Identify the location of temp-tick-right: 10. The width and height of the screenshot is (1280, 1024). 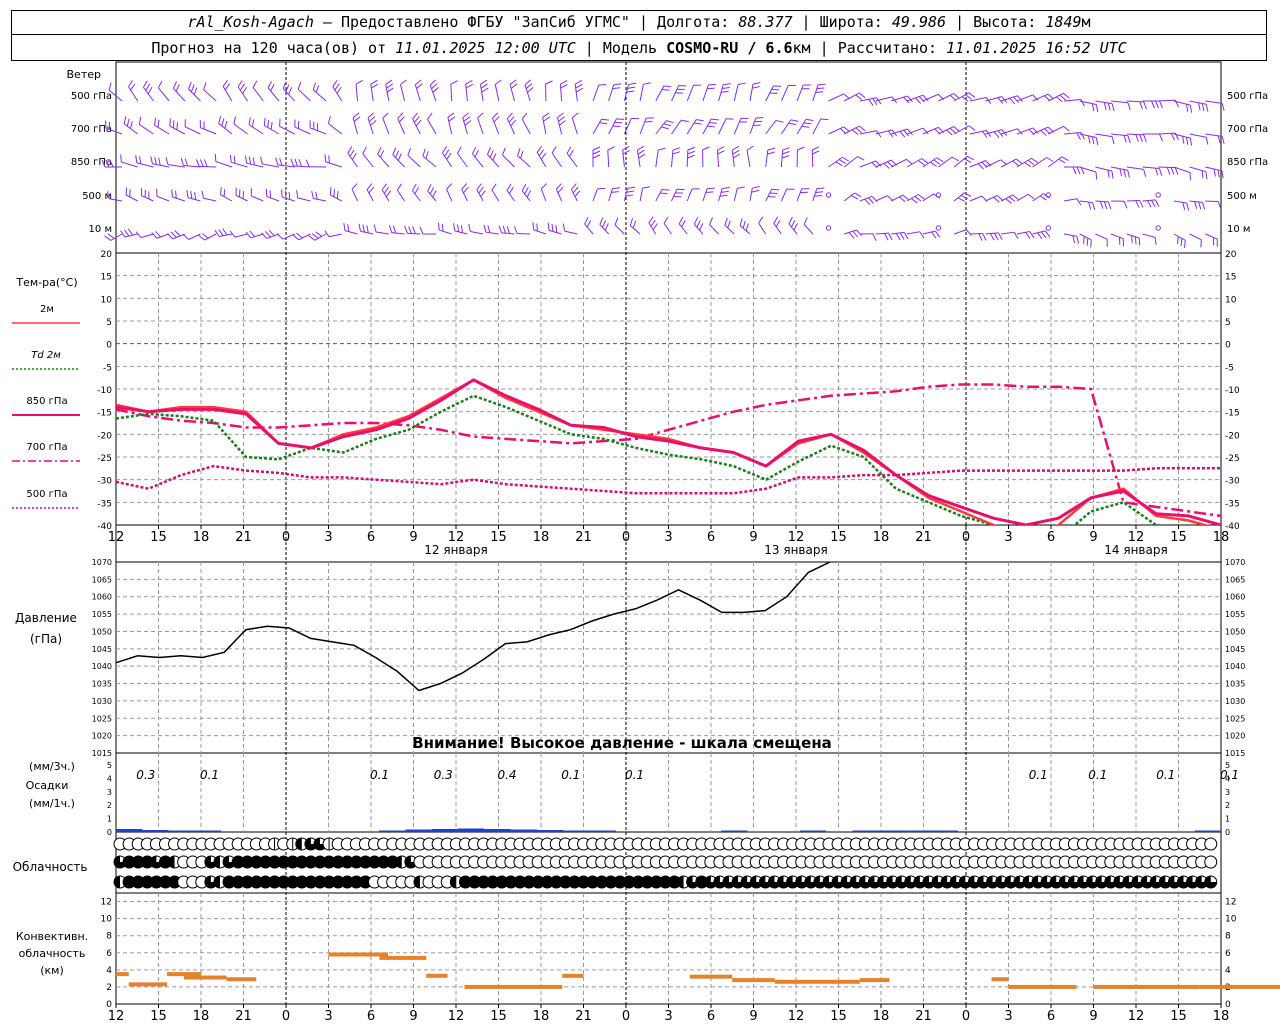
(1231, 300).